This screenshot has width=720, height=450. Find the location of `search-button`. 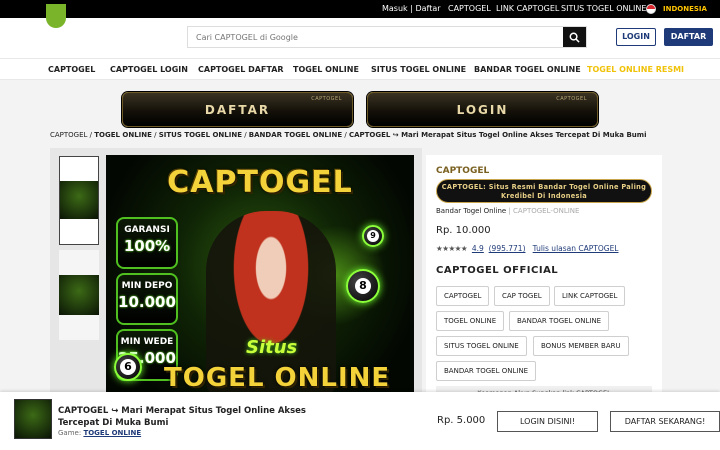

search-button is located at coordinates (574, 37).